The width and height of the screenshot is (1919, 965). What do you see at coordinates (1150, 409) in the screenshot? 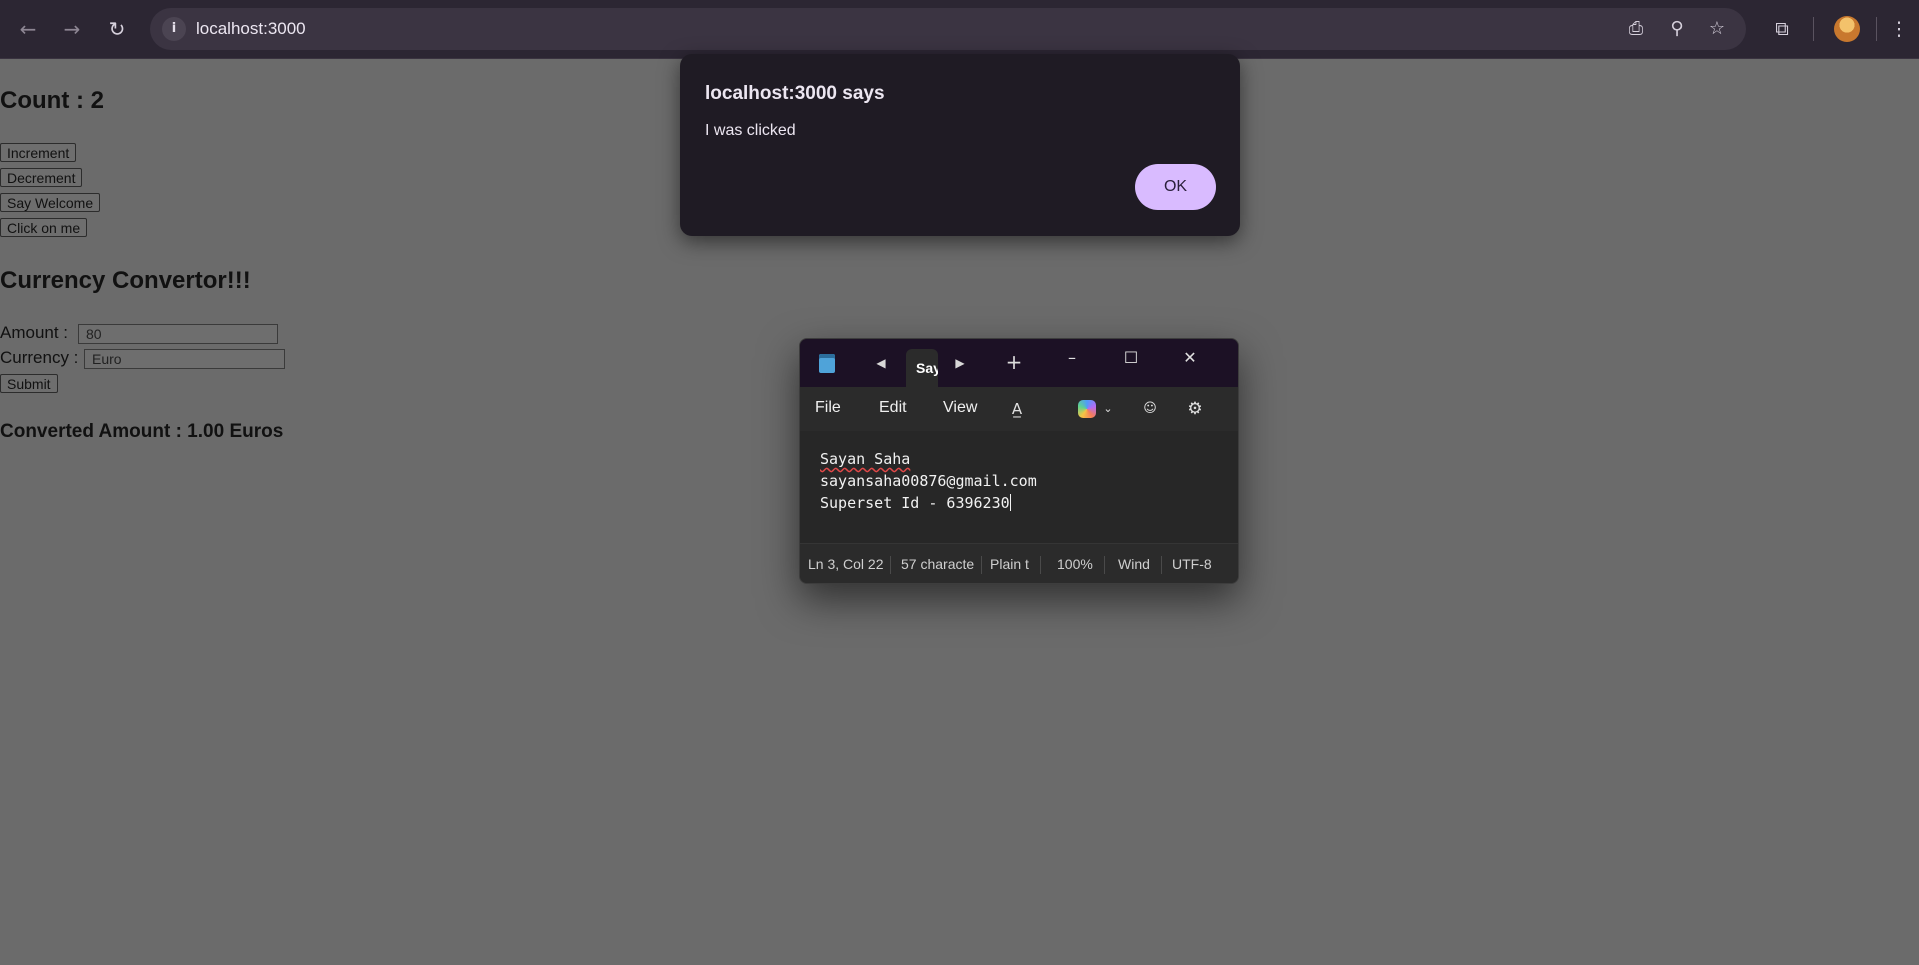
I see `account-icon: ☺` at bounding box center [1150, 409].